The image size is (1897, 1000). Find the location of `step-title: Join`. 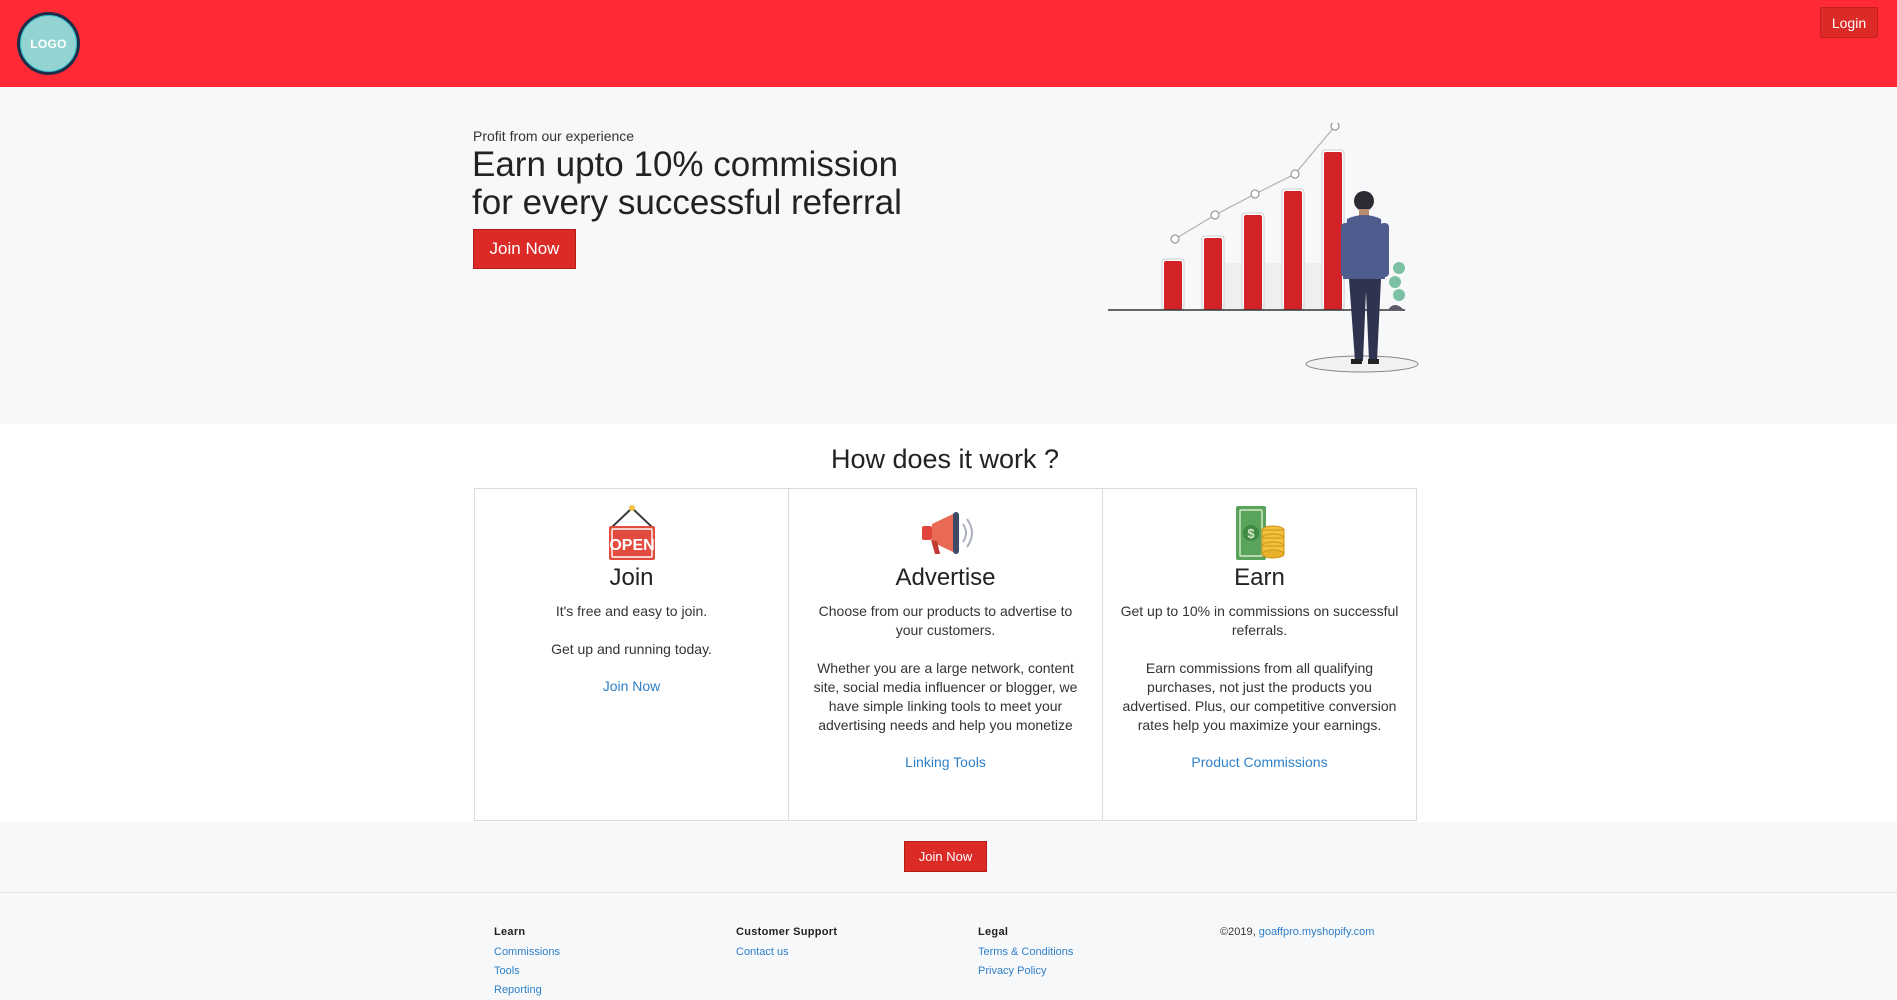

step-title: Join is located at coordinates (631, 577).